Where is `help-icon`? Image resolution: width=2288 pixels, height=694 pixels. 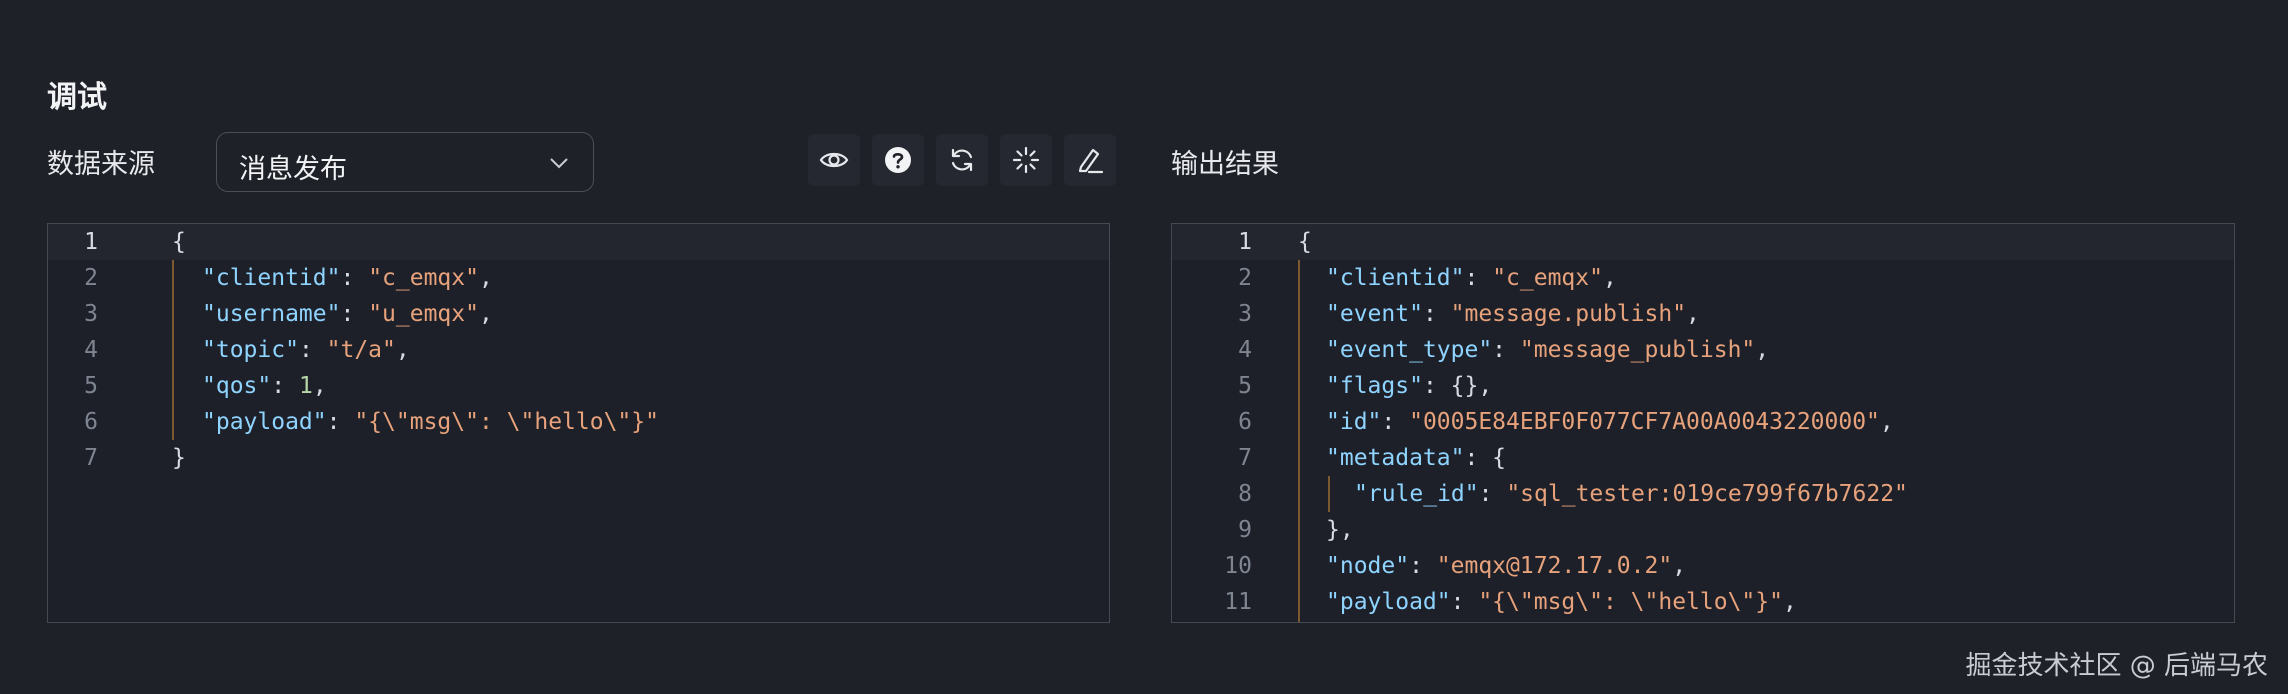
help-icon is located at coordinates (898, 160).